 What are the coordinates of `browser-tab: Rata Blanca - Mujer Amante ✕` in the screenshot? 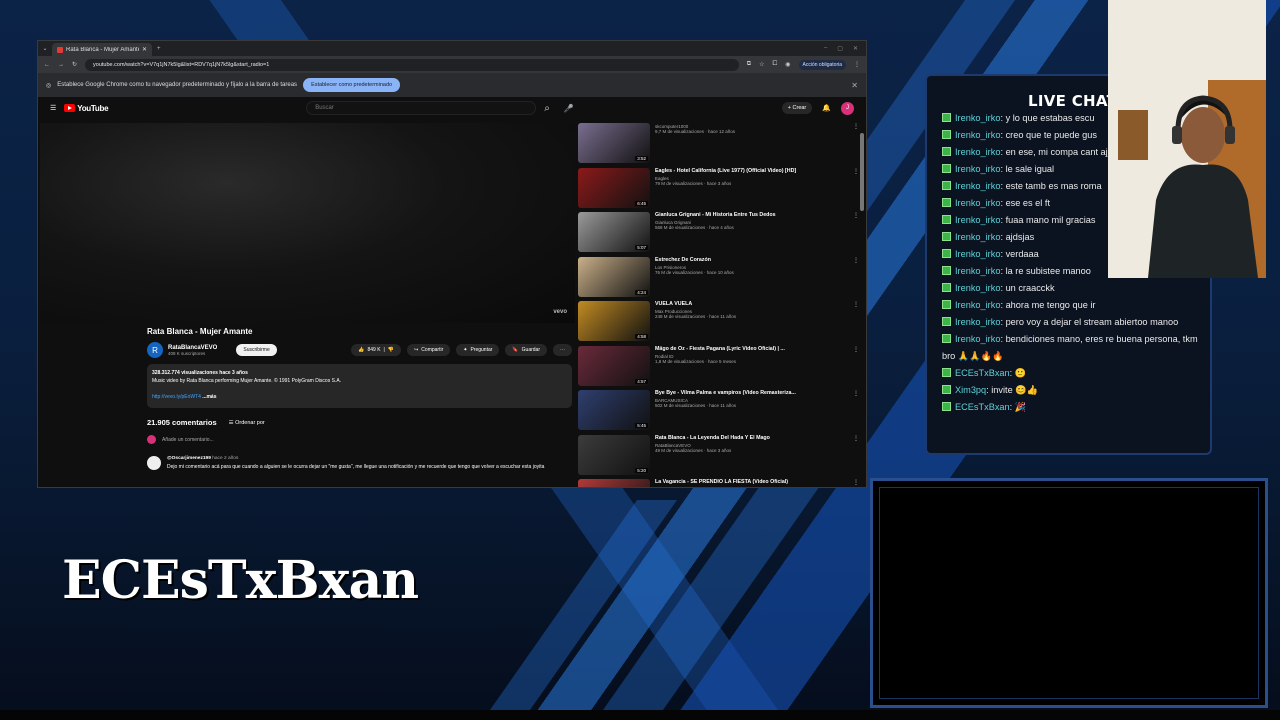 It's located at (102, 49).